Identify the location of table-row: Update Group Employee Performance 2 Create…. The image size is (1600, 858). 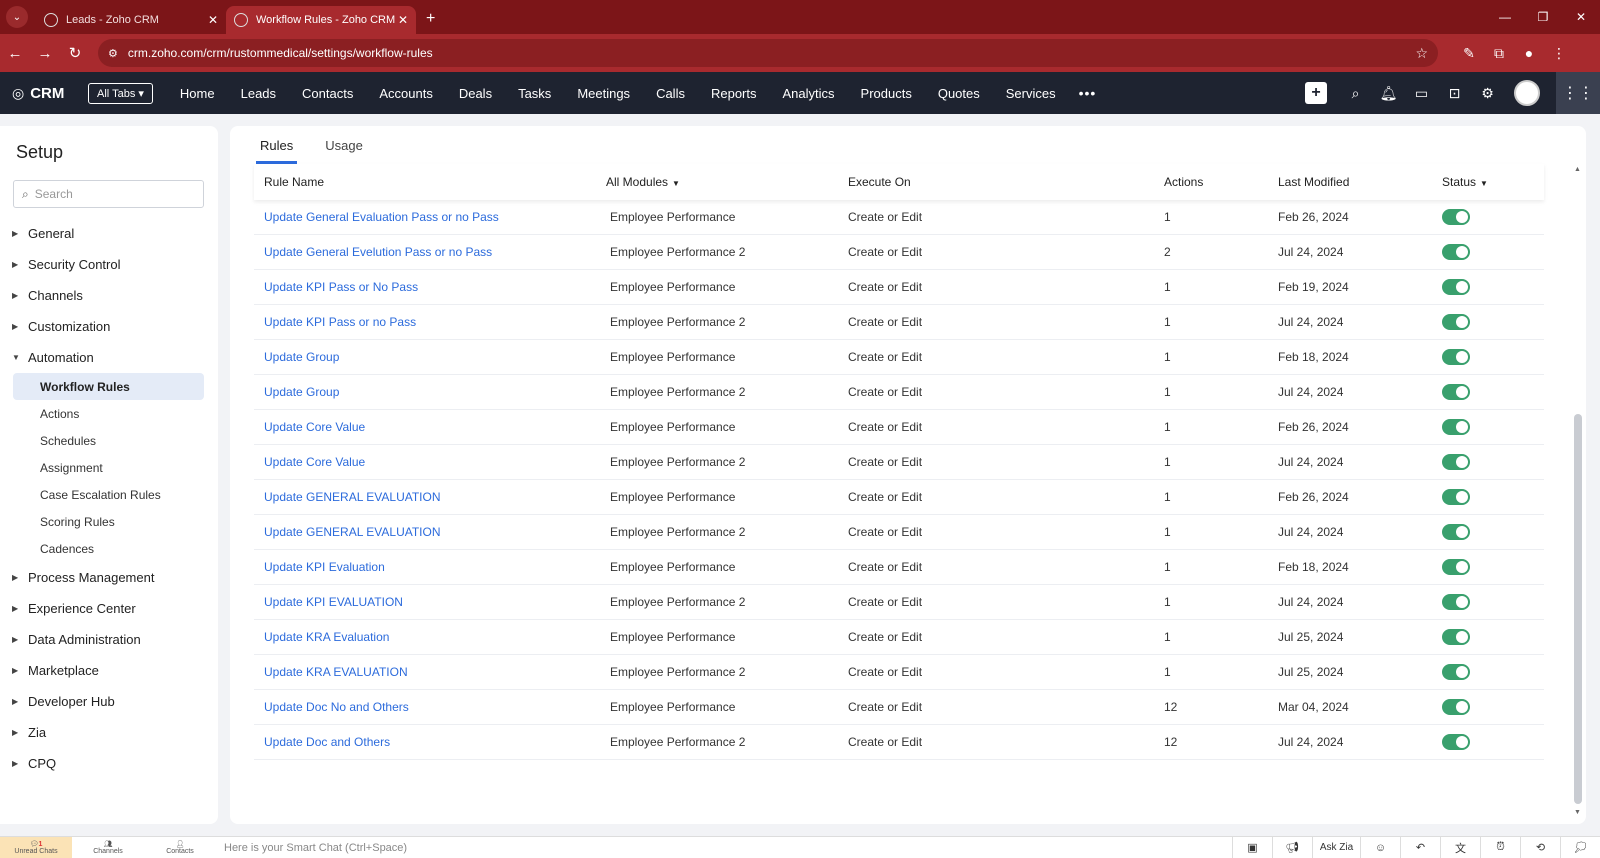
(899, 392).